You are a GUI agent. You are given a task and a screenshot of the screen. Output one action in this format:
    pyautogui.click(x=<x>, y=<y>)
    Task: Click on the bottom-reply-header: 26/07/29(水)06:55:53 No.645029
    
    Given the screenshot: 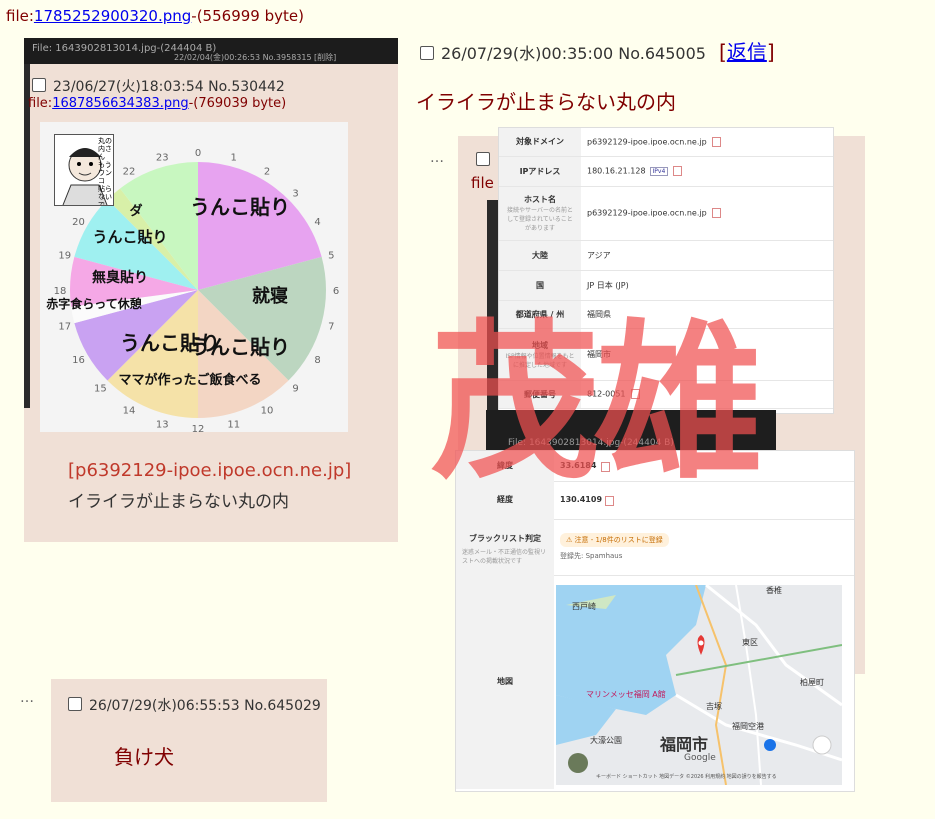 What is the action you would take?
    pyautogui.click(x=194, y=705)
    